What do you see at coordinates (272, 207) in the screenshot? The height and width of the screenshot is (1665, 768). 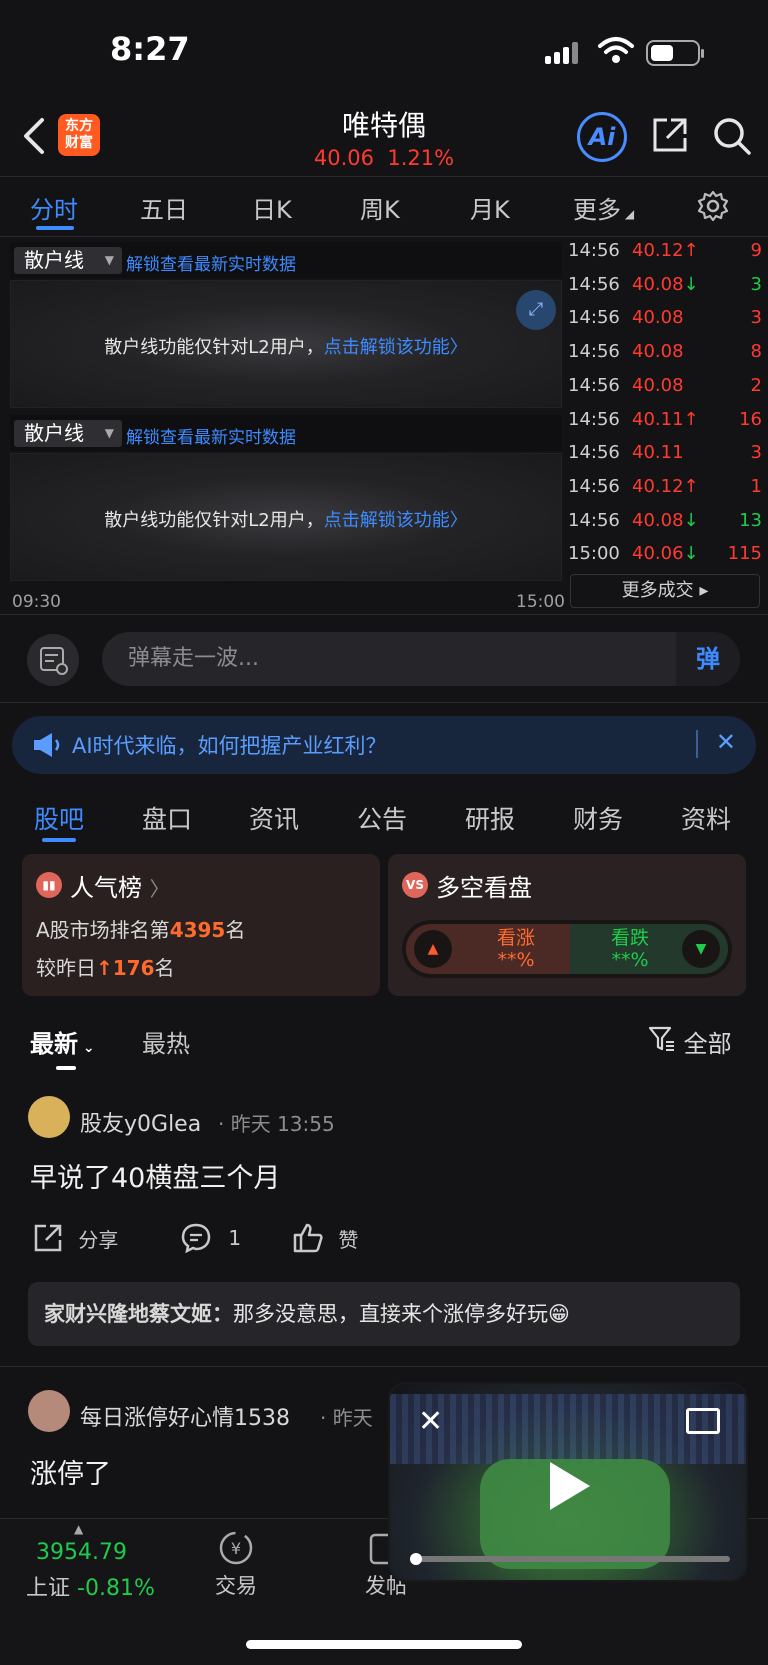 I see `tab-daily-k: 日K` at bounding box center [272, 207].